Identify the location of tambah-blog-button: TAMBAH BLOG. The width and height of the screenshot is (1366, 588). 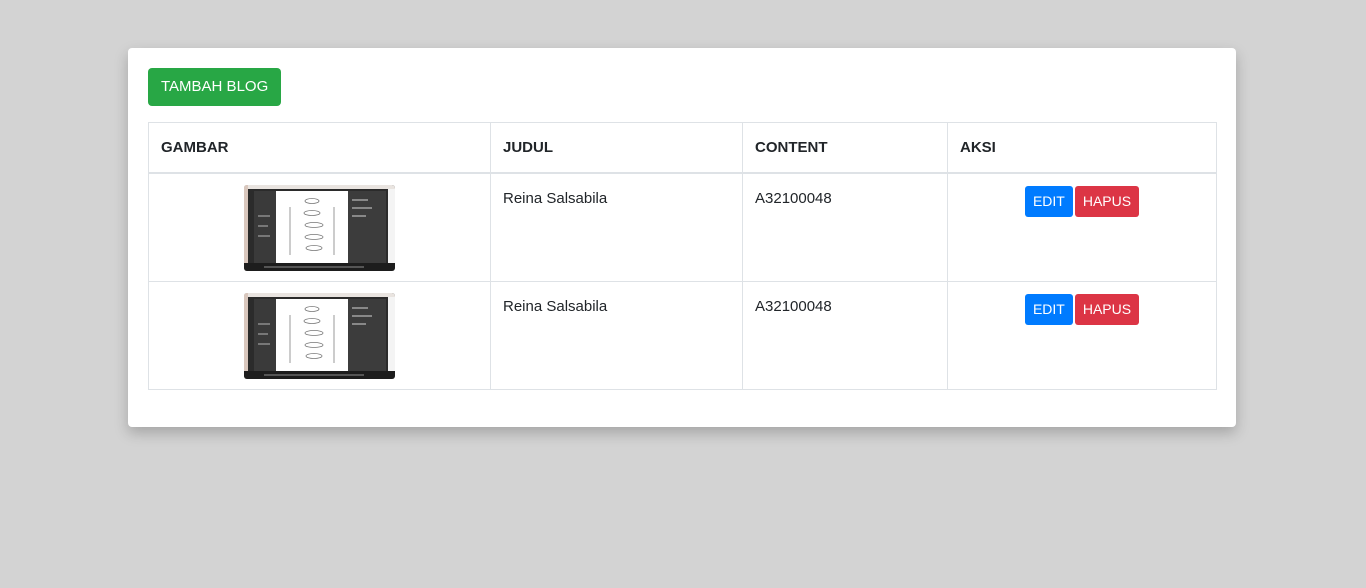
(215, 87).